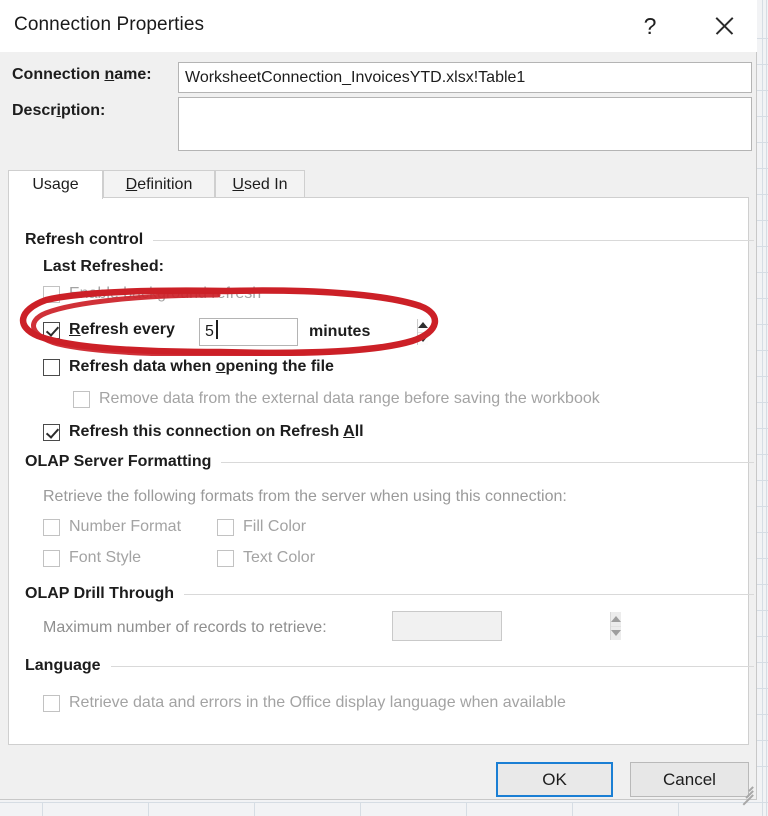 The height and width of the screenshot is (816, 768). I want to click on checkbox-label: Refresh every, so click(122, 329).